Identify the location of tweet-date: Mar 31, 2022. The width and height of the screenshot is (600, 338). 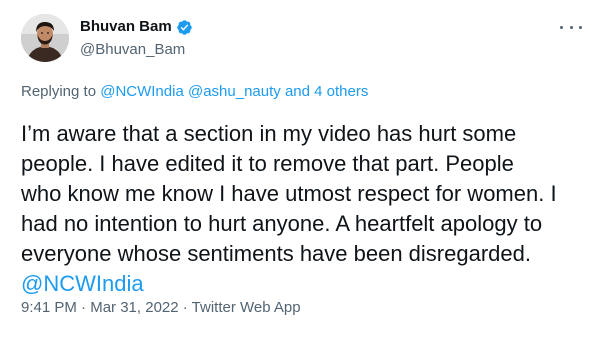
(134, 307).